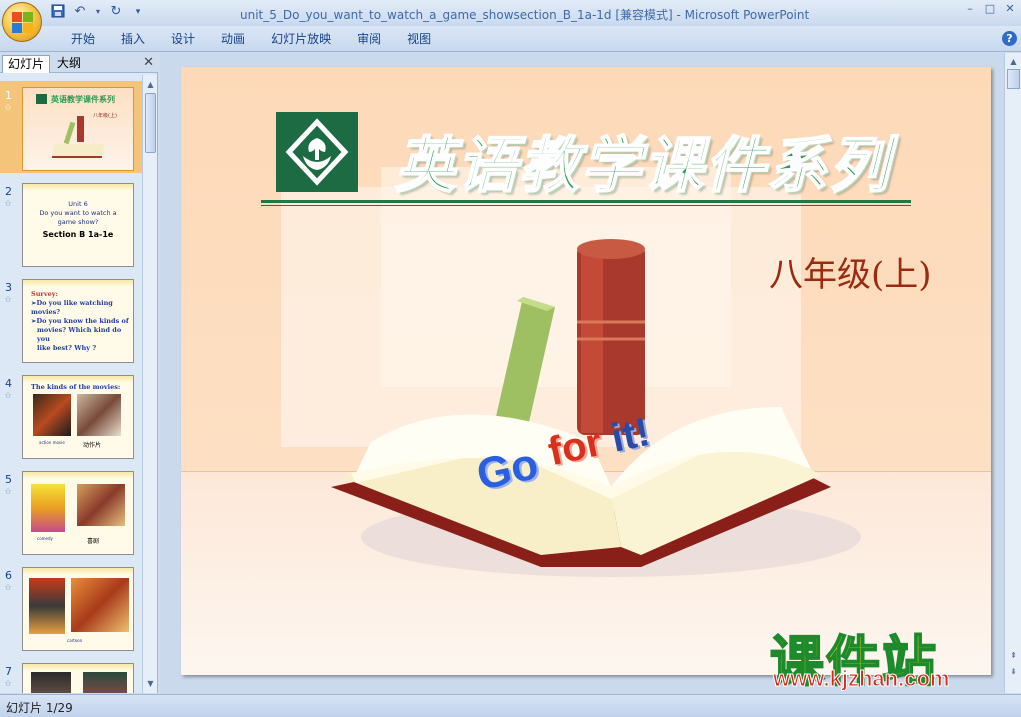 This screenshot has width=1021, height=717. What do you see at coordinates (75, 640) in the screenshot?
I see `thumb-line: cartoon` at bounding box center [75, 640].